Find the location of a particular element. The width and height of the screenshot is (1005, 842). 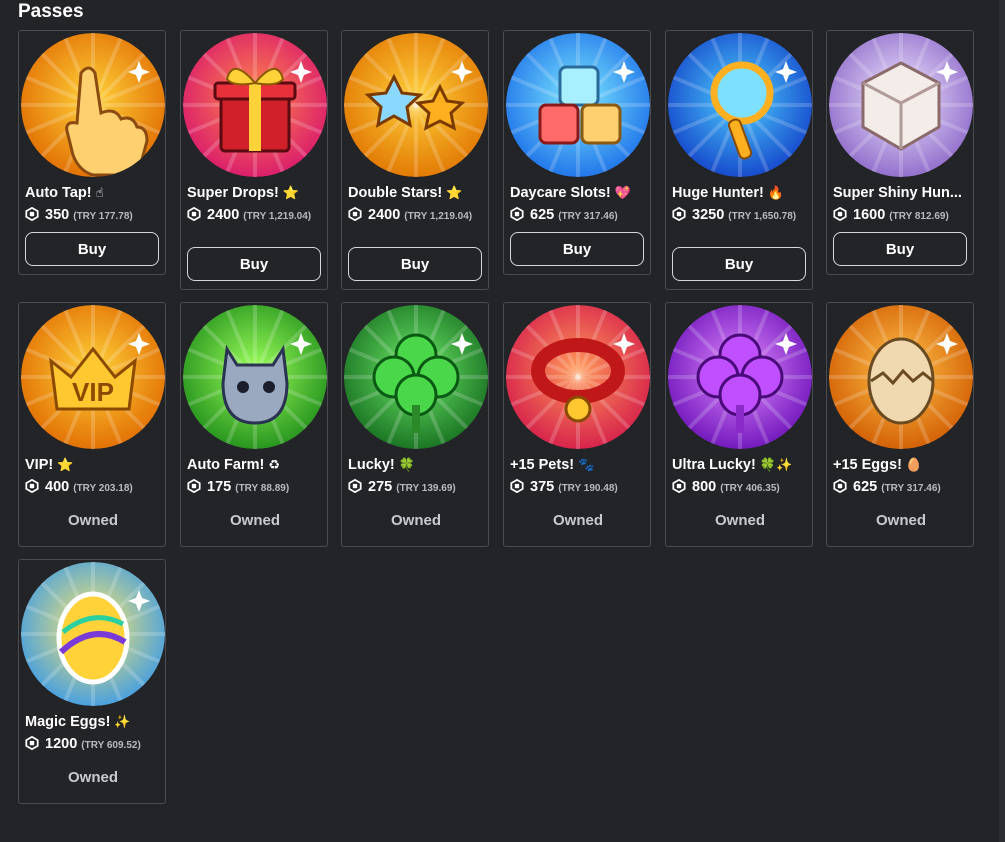

pass-card: +15 Eggs! 🥚 625 (TRY 317.46) Owned is located at coordinates (900, 424).